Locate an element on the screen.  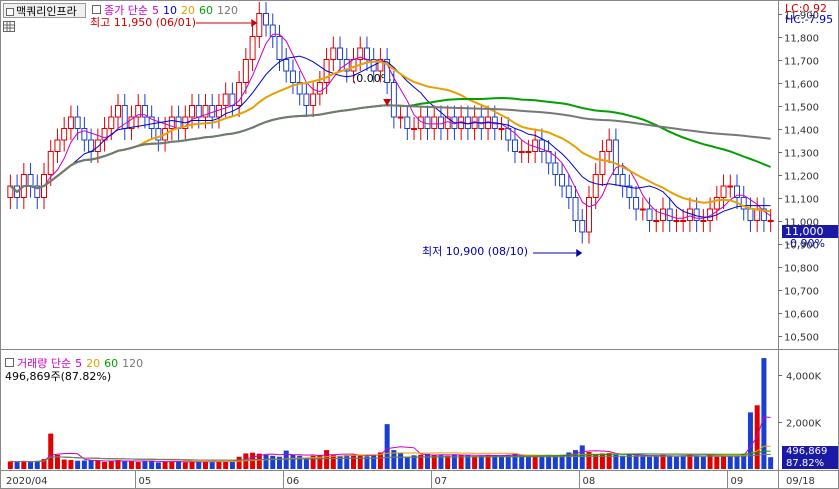
grid-icon-glyph is located at coordinates (9, 26).